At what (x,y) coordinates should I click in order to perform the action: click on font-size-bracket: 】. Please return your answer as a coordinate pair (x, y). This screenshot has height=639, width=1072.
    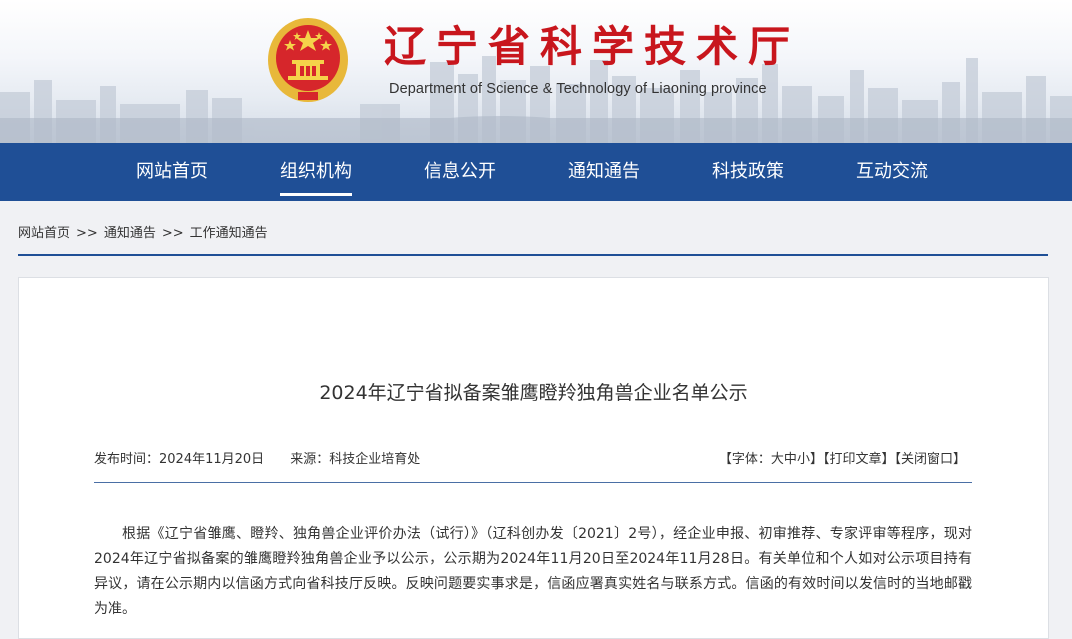
    Looking at the image, I should click on (816, 459).